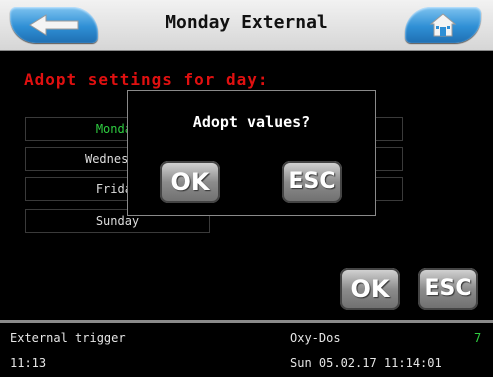 The image size is (493, 377). Describe the element at coordinates (246, 22) in the screenshot. I see `page-title: Monday External` at that location.